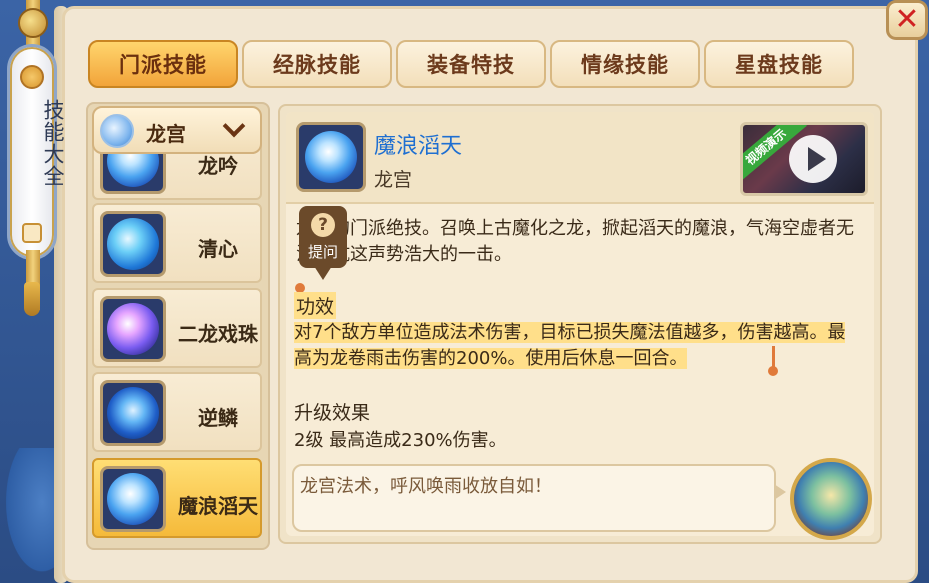  What do you see at coordinates (133, 244) in the screenshot?
I see `calm-heart-icon` at bounding box center [133, 244].